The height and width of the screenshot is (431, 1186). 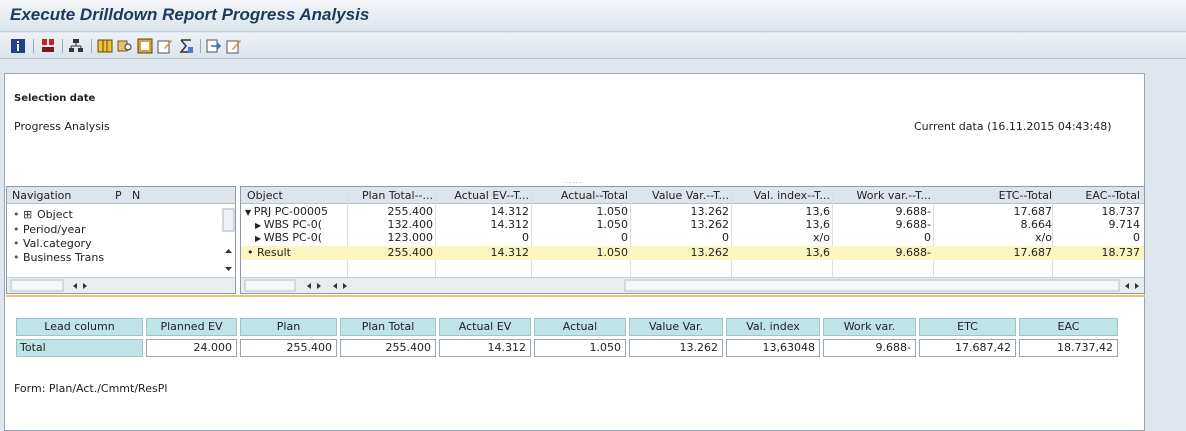 I want to click on multi-select-icon, so click(x=48, y=46).